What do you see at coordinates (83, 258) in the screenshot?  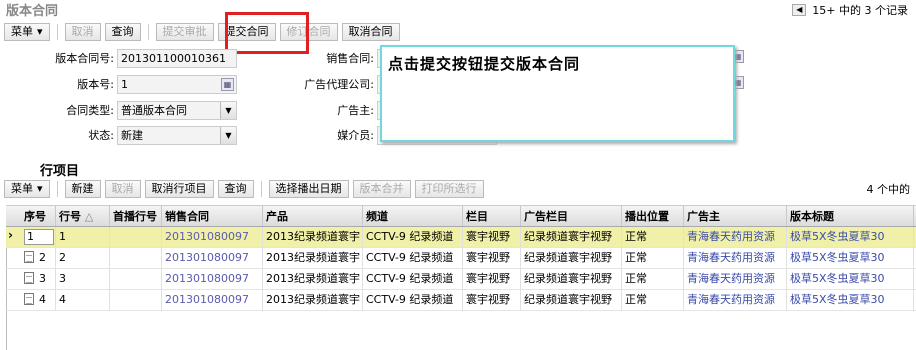 I see `cell-line: 2` at bounding box center [83, 258].